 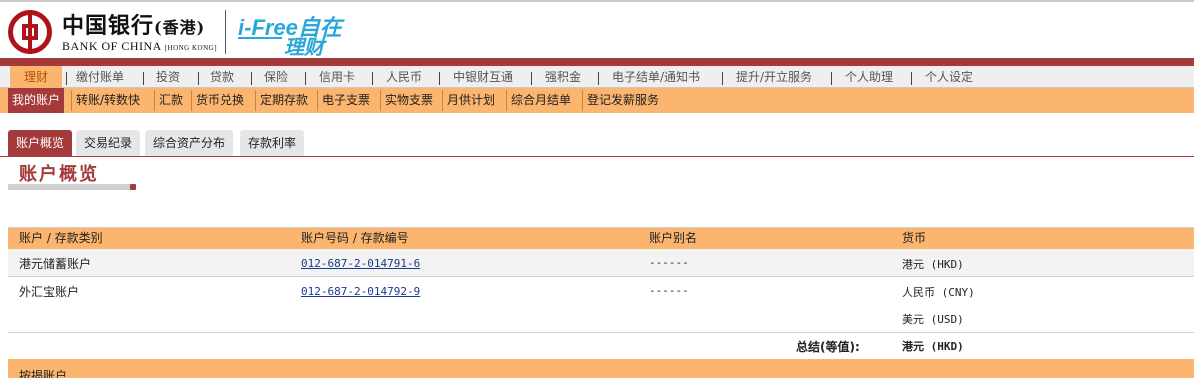 What do you see at coordinates (49, 292) in the screenshot?
I see `account-type: 外汇宝账户` at bounding box center [49, 292].